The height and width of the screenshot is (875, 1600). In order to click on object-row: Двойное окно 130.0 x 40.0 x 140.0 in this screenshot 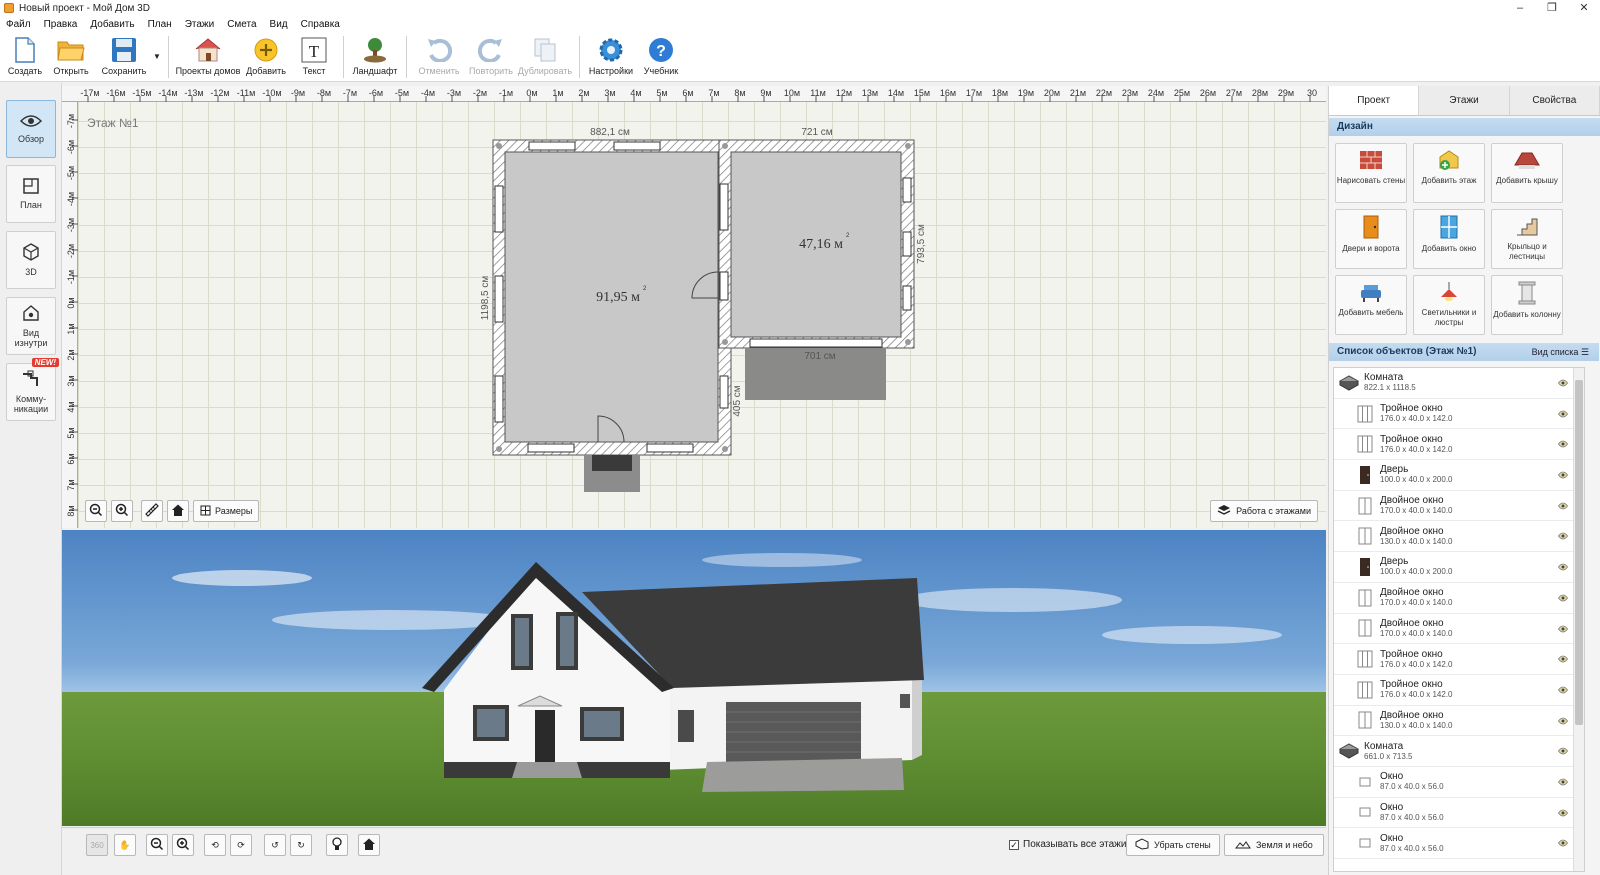, I will do `click(1459, 721)`.